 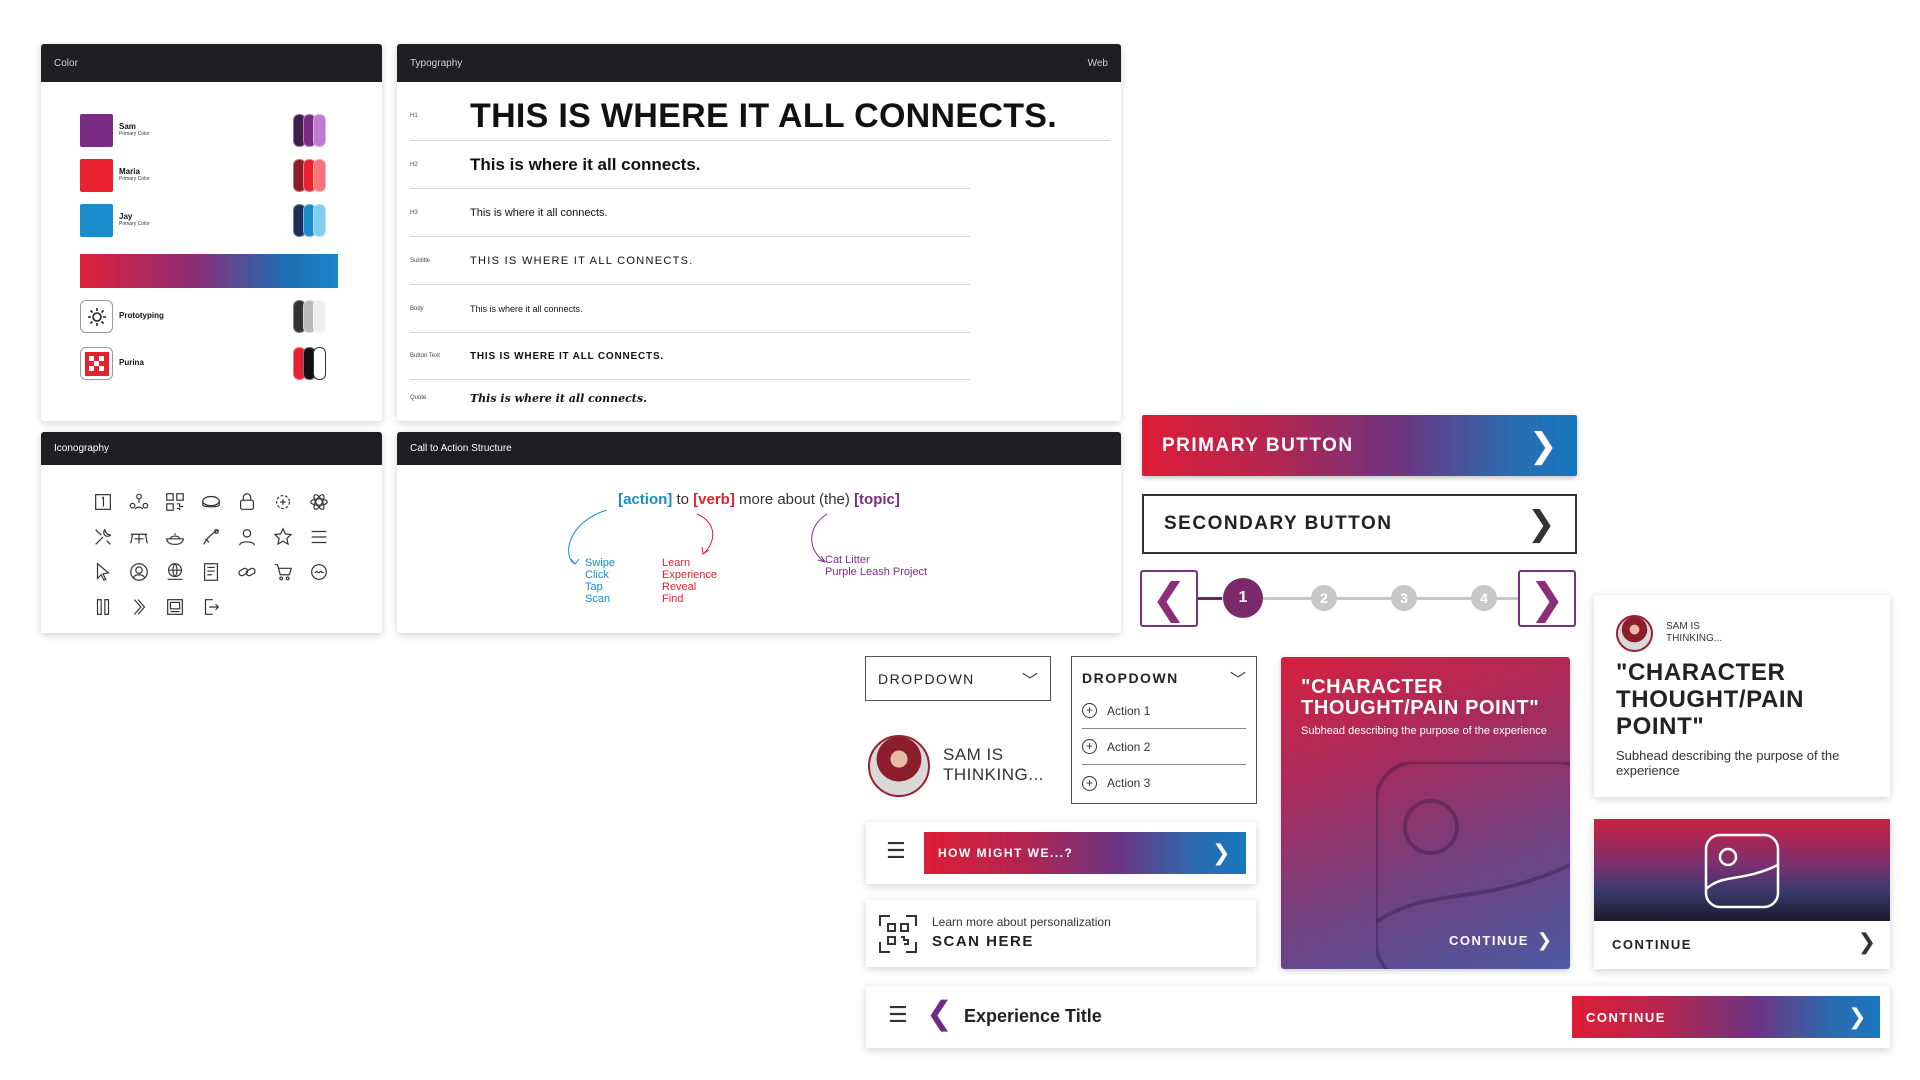 I want to click on quote-sample: This is where it all connects., so click(x=558, y=398).